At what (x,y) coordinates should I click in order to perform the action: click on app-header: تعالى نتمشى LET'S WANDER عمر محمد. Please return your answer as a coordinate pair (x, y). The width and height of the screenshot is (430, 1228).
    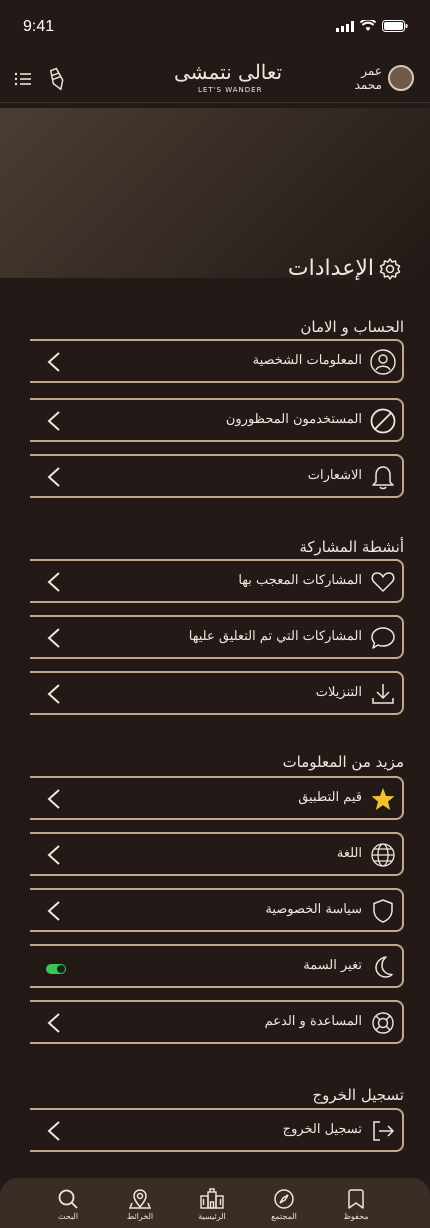
    Looking at the image, I should click on (215, 79).